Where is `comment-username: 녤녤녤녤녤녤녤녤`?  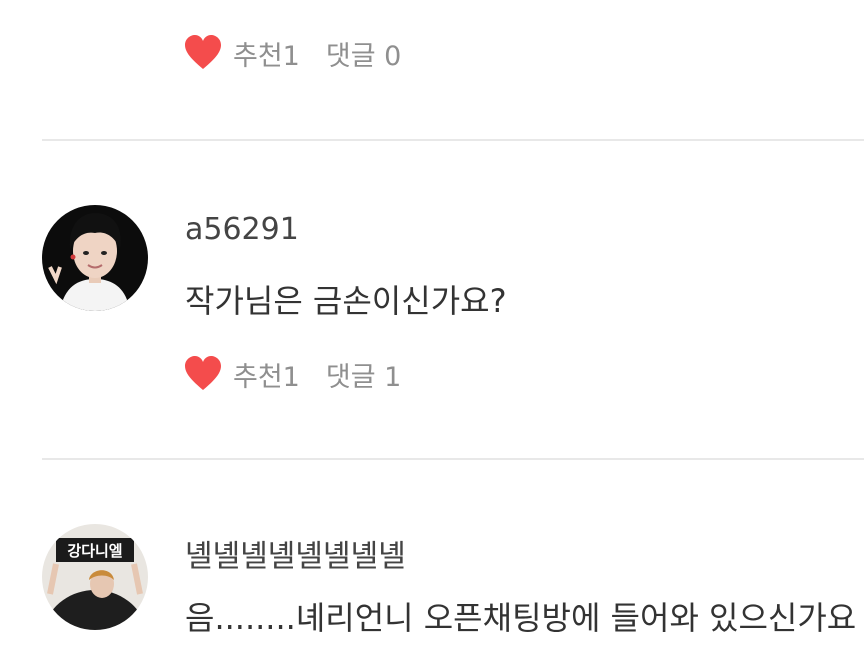 comment-username: 녤녤녤녤녤녤녤녤 is located at coordinates (295, 553).